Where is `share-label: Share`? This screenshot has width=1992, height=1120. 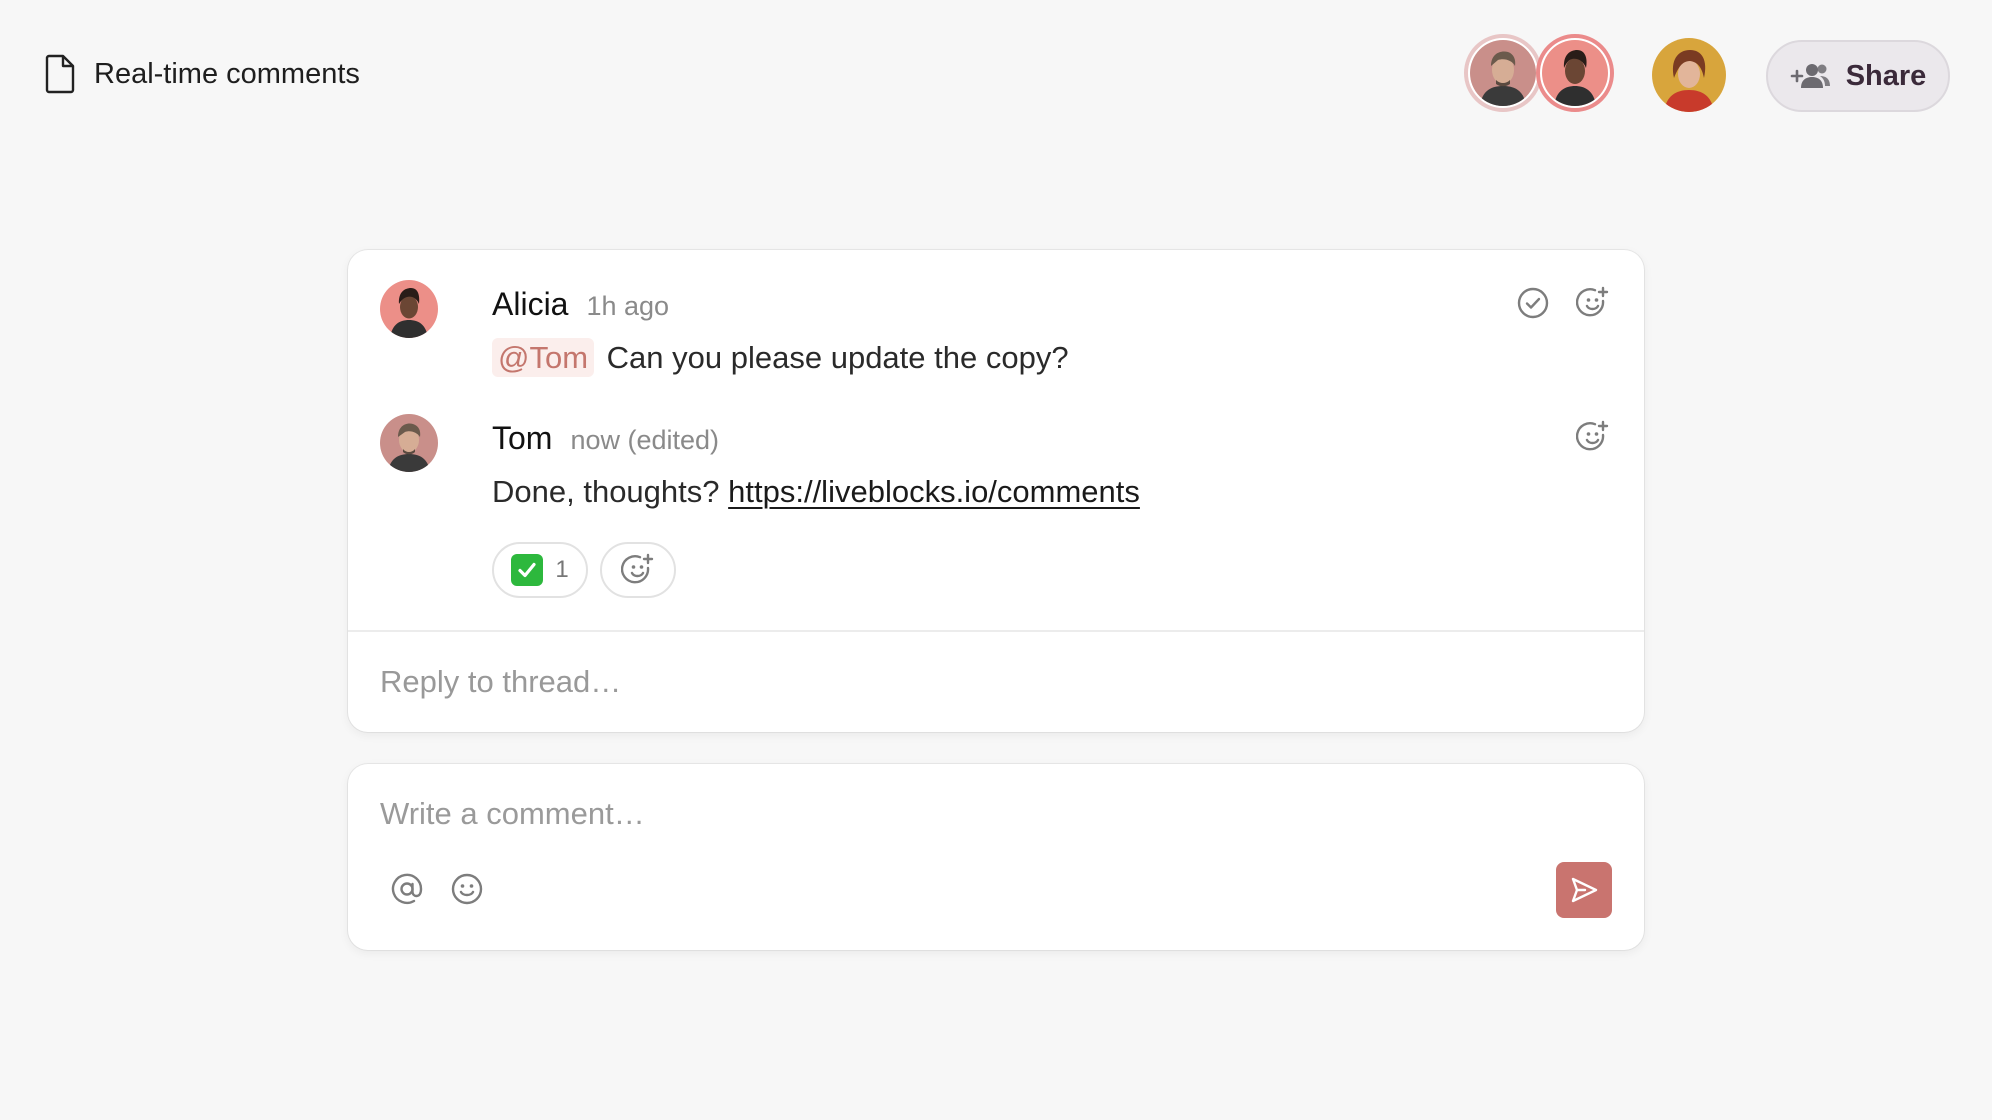
share-label: Share is located at coordinates (1886, 75).